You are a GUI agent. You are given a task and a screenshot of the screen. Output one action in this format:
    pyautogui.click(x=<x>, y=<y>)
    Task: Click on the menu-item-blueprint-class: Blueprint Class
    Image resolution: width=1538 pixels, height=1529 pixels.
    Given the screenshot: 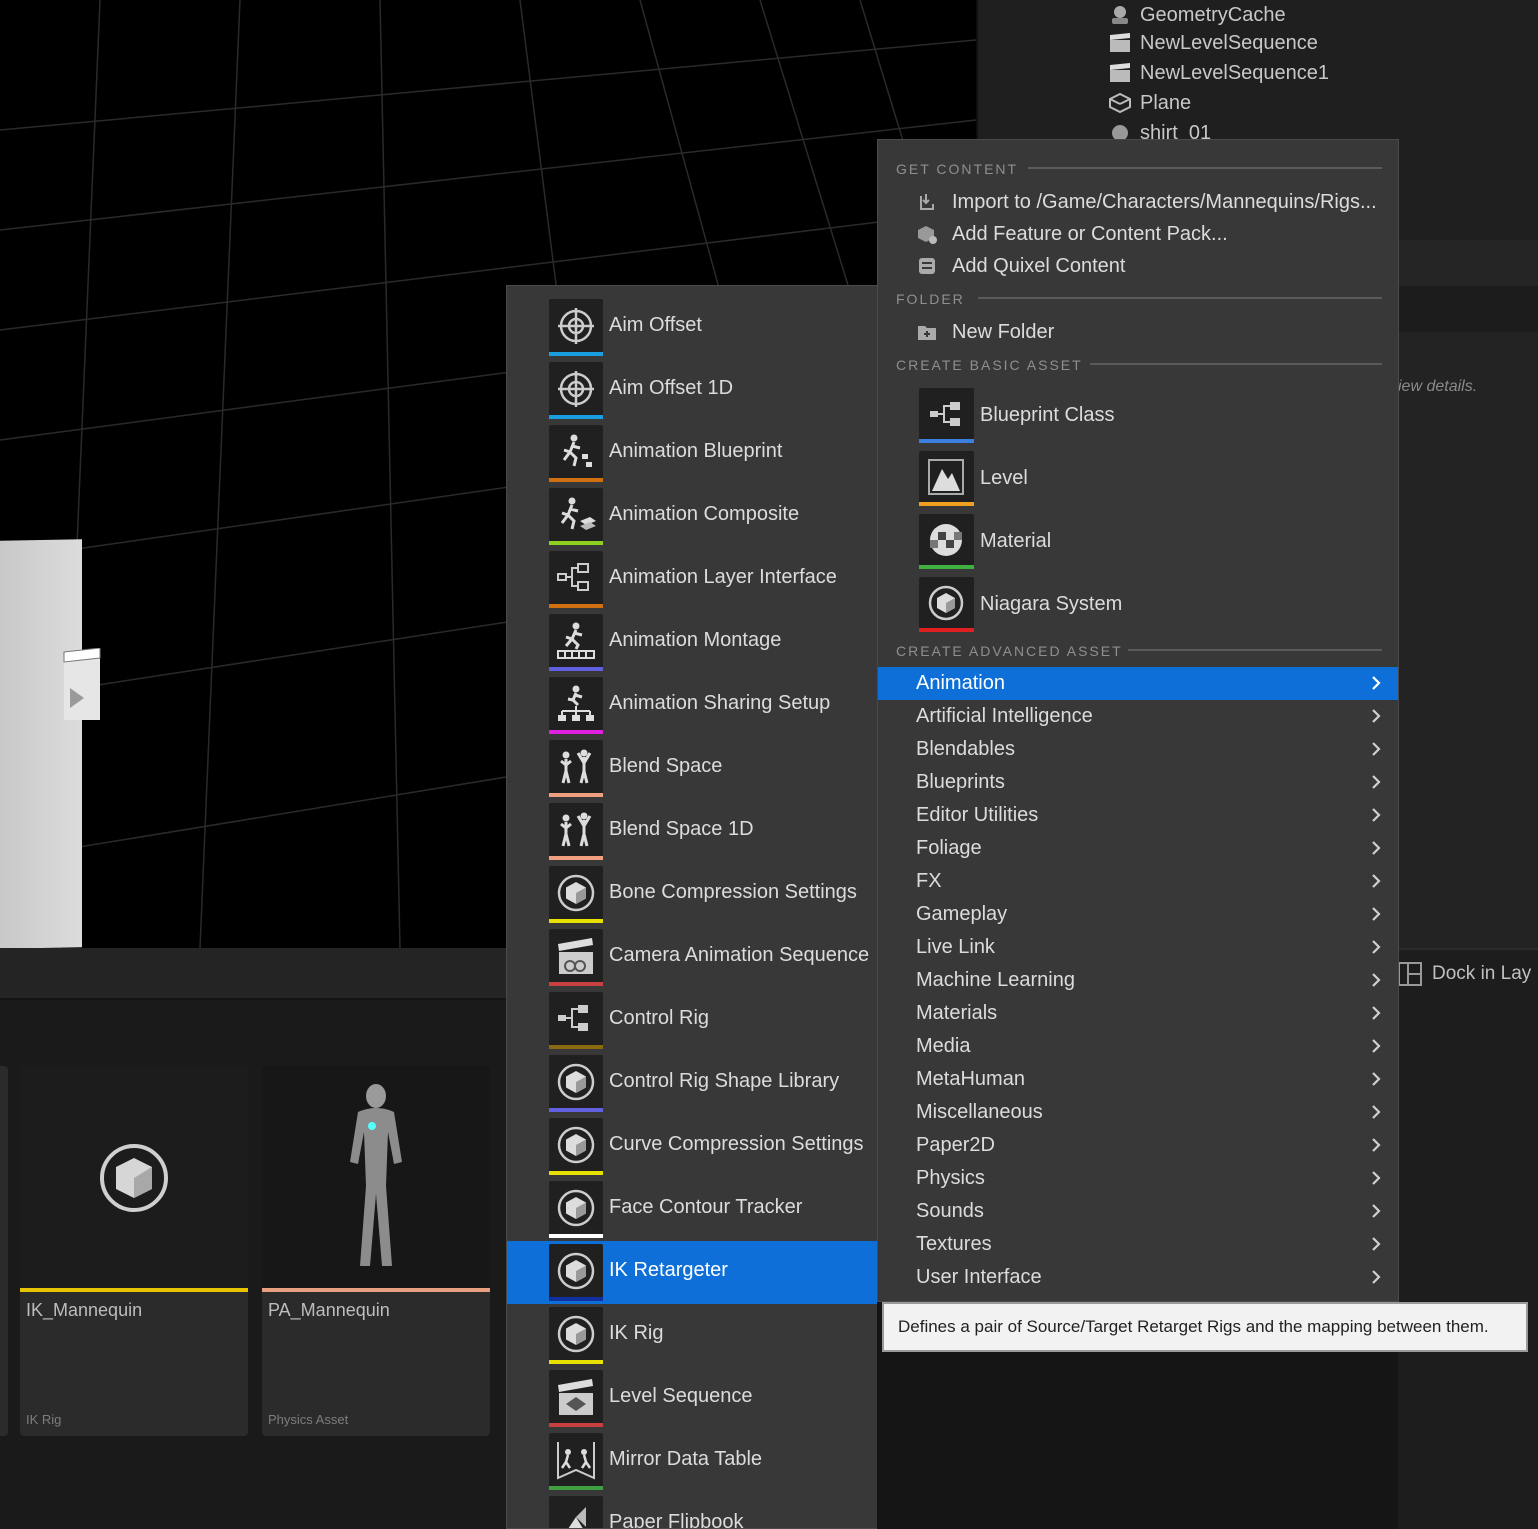 What is the action you would take?
    pyautogui.click(x=1017, y=415)
    